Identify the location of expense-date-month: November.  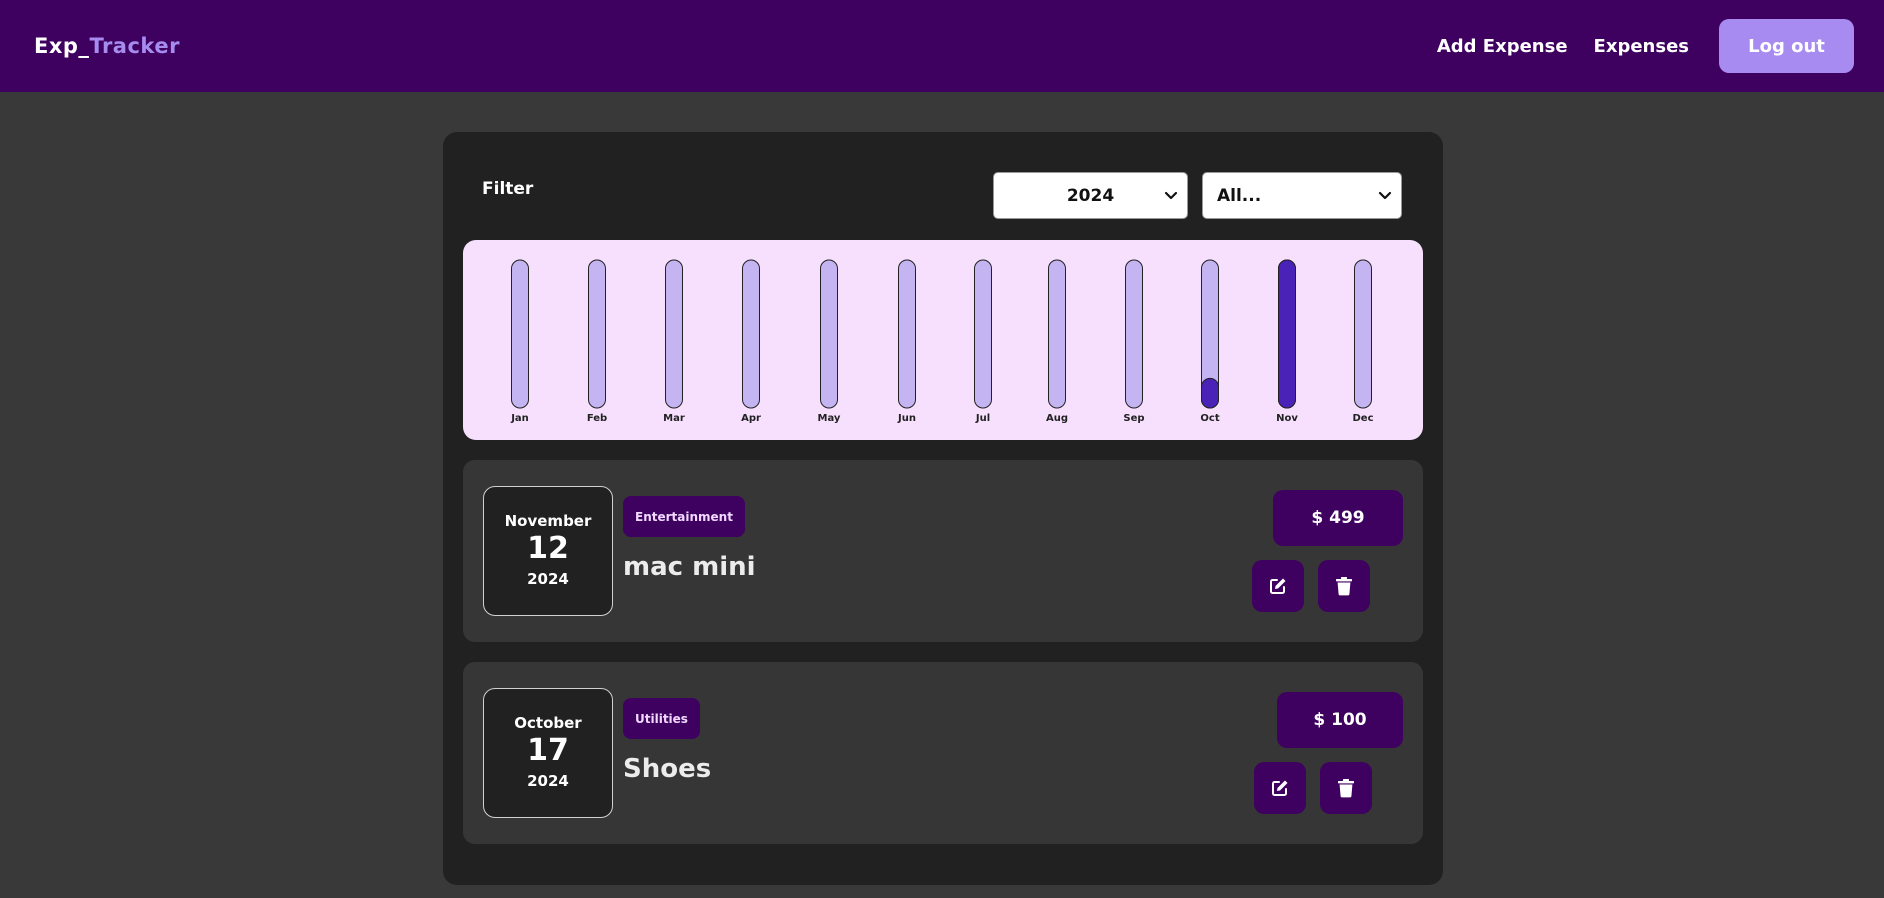
(548, 521).